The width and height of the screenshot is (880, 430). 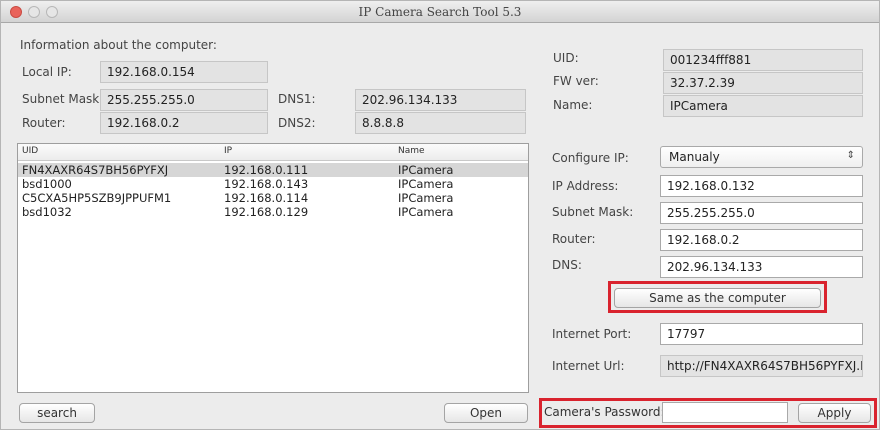 What do you see at coordinates (567, 265) in the screenshot?
I see `dns-label: DNS:` at bounding box center [567, 265].